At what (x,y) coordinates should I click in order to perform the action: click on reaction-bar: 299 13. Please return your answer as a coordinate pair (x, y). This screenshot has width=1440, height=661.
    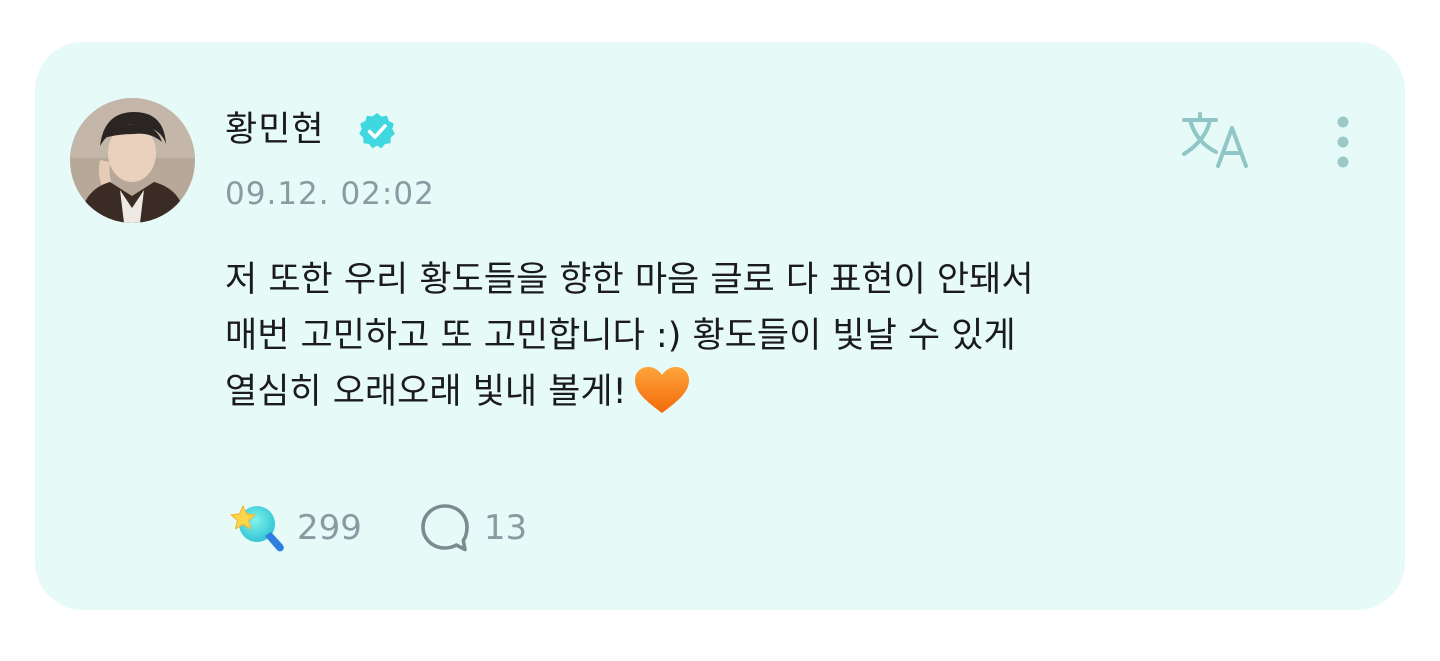
    Looking at the image, I should click on (376, 528).